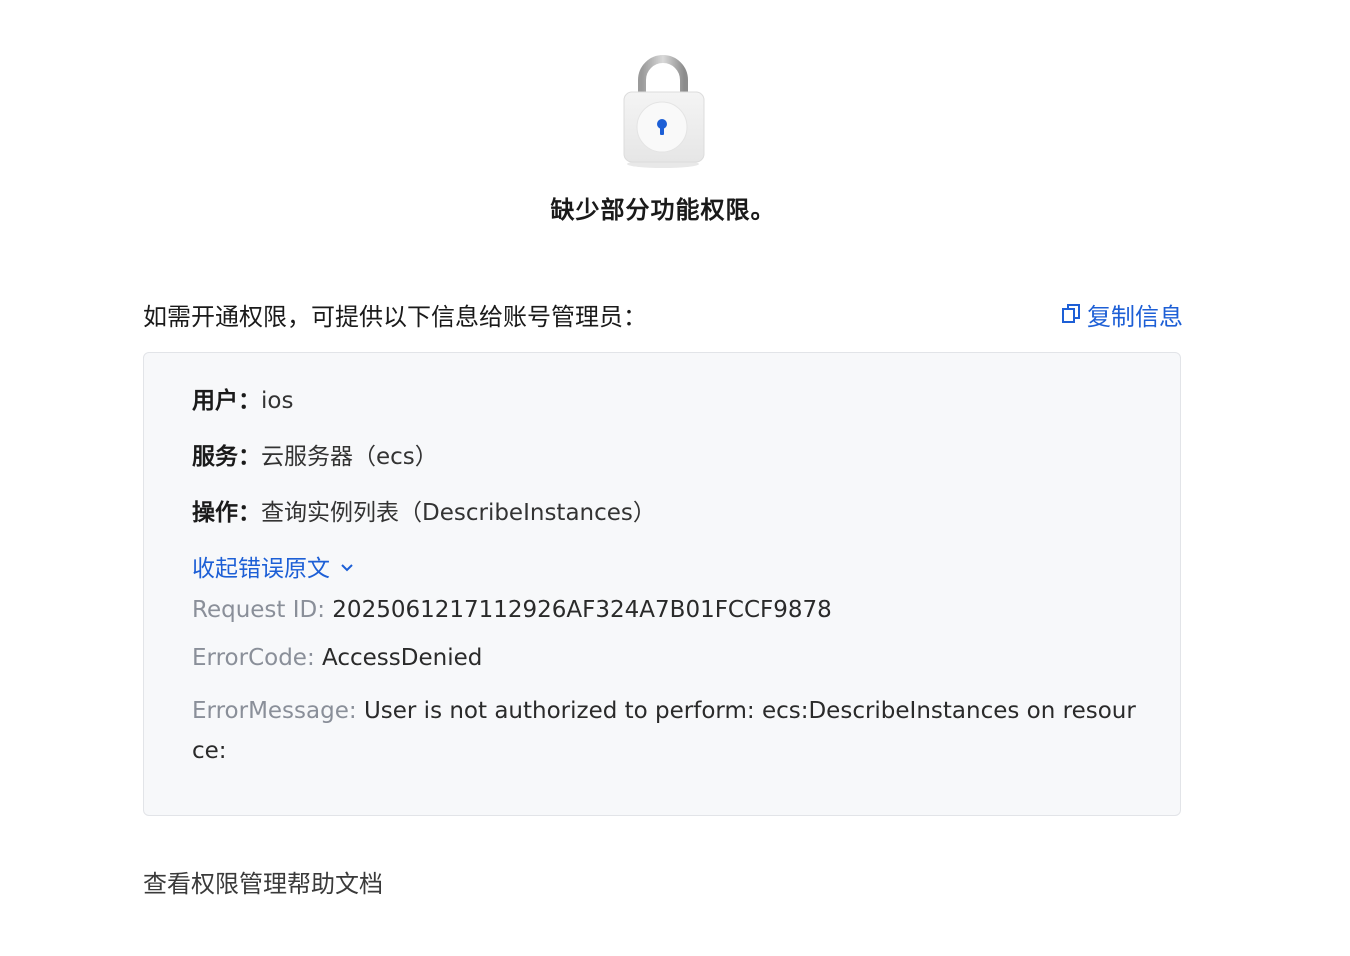  What do you see at coordinates (663, 210) in the screenshot?
I see `page-title: 缺少部分功能权限。` at bounding box center [663, 210].